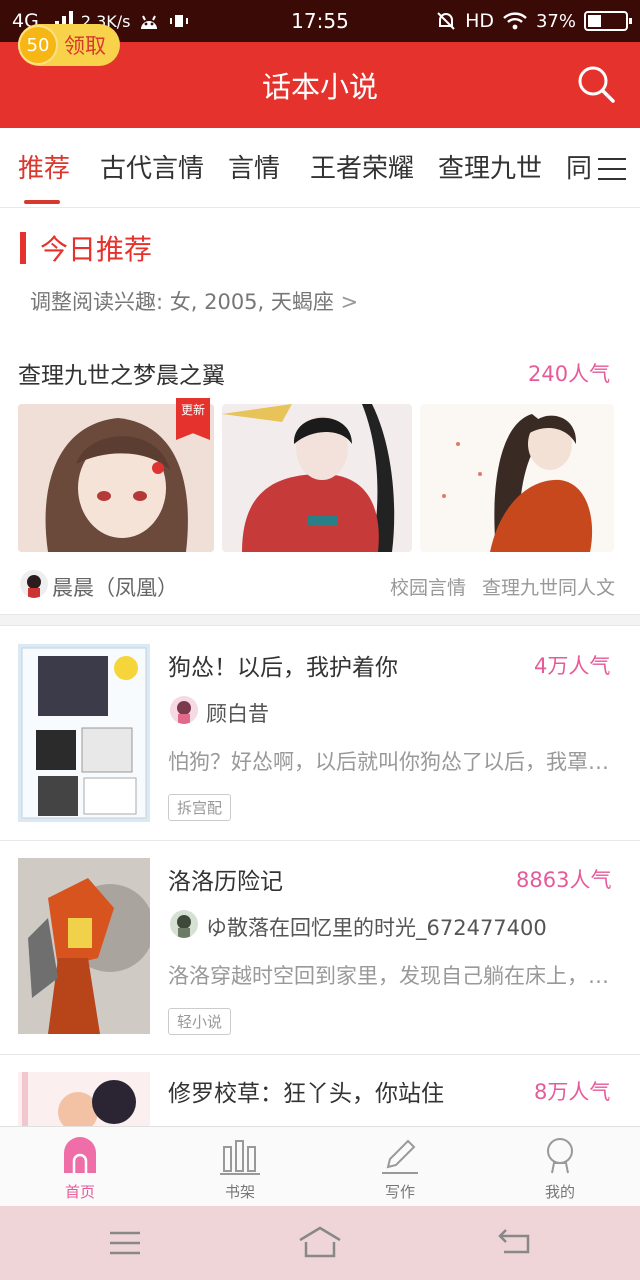  What do you see at coordinates (400, 1156) in the screenshot?
I see `pencil-icon` at bounding box center [400, 1156].